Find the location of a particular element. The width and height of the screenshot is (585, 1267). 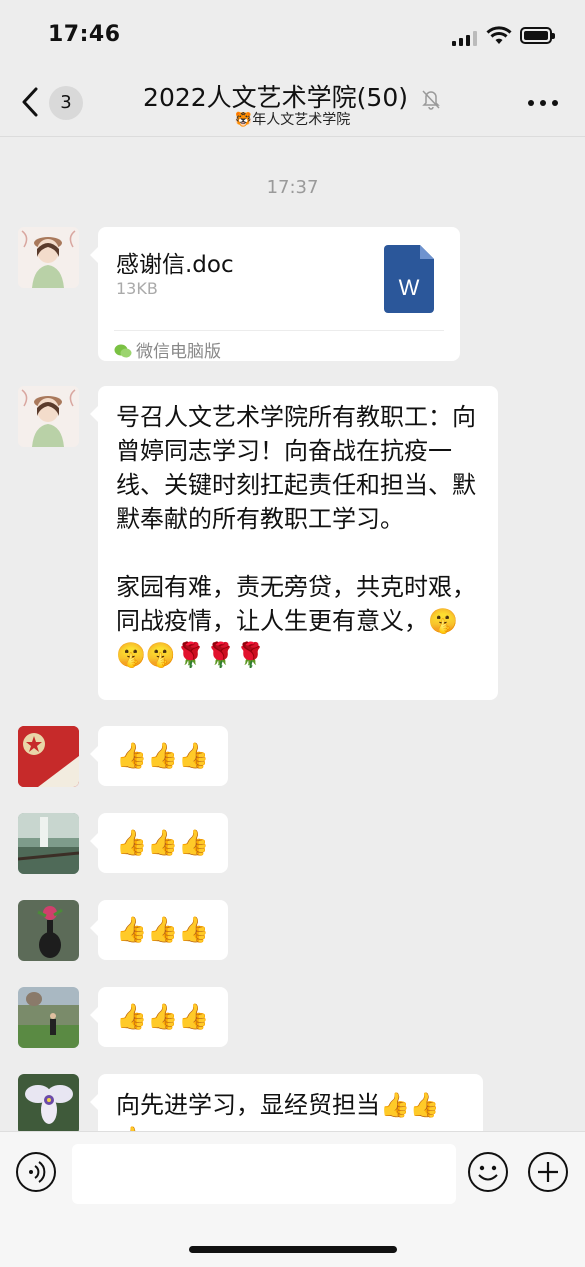

battery-icon is located at coordinates (537, 35).